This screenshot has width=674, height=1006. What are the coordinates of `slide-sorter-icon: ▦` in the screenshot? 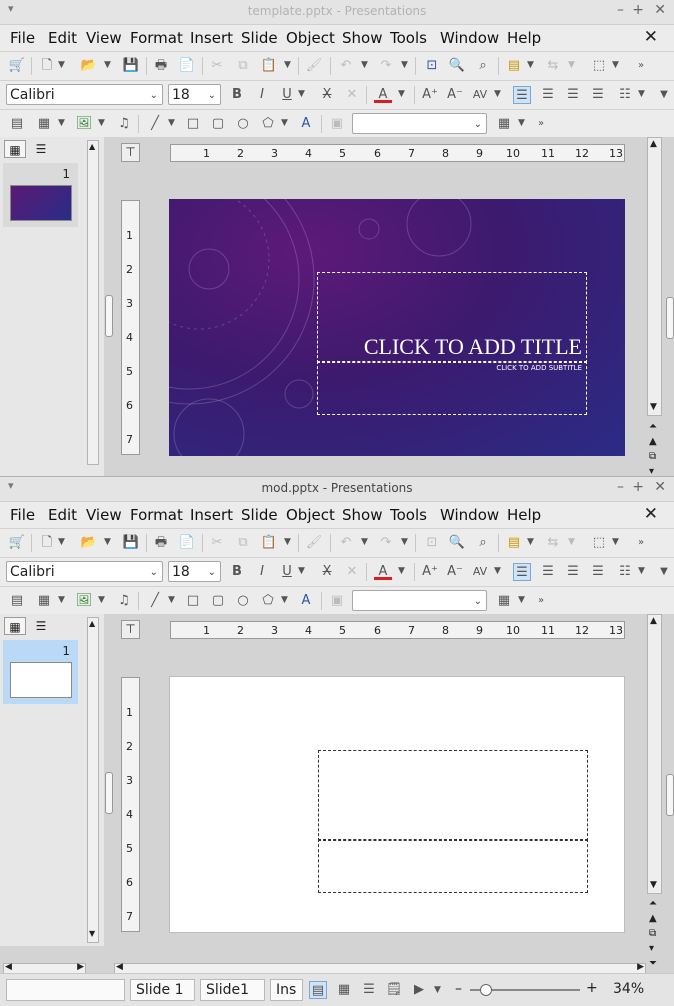 It's located at (344, 990).